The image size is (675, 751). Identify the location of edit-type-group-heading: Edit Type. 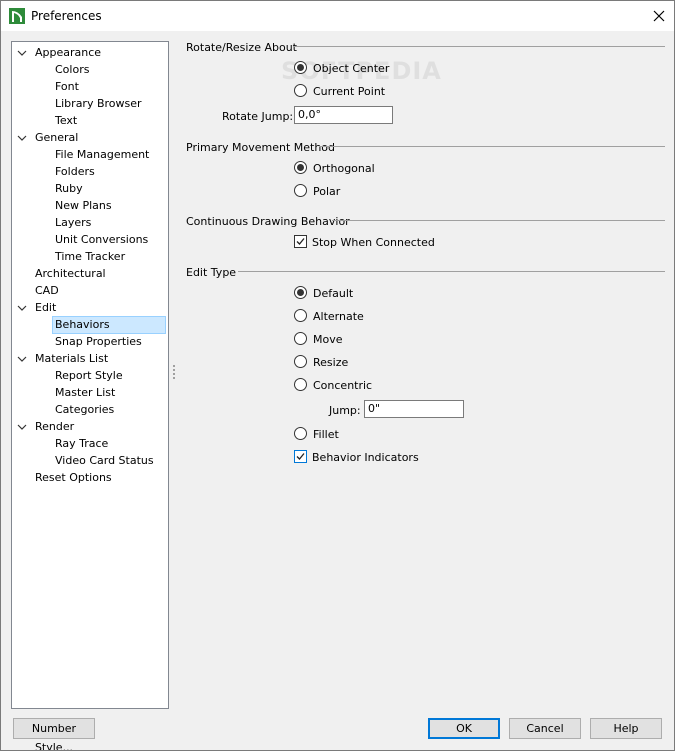
(211, 272).